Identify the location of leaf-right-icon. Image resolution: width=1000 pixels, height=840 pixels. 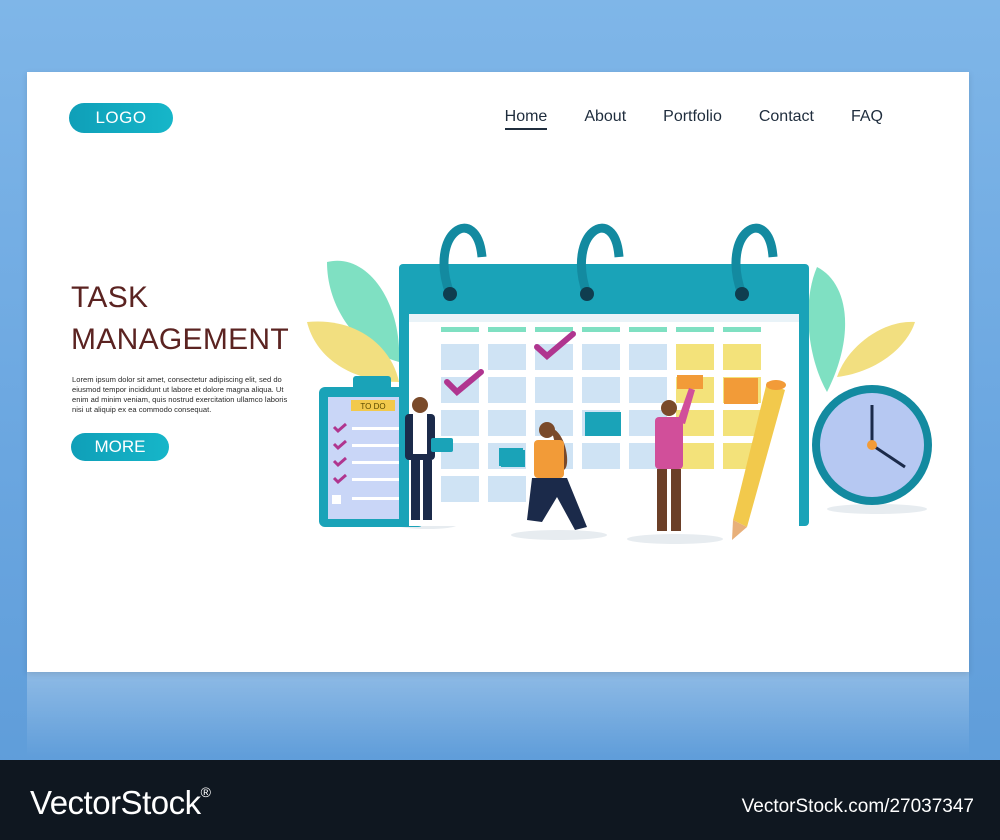
(861, 329).